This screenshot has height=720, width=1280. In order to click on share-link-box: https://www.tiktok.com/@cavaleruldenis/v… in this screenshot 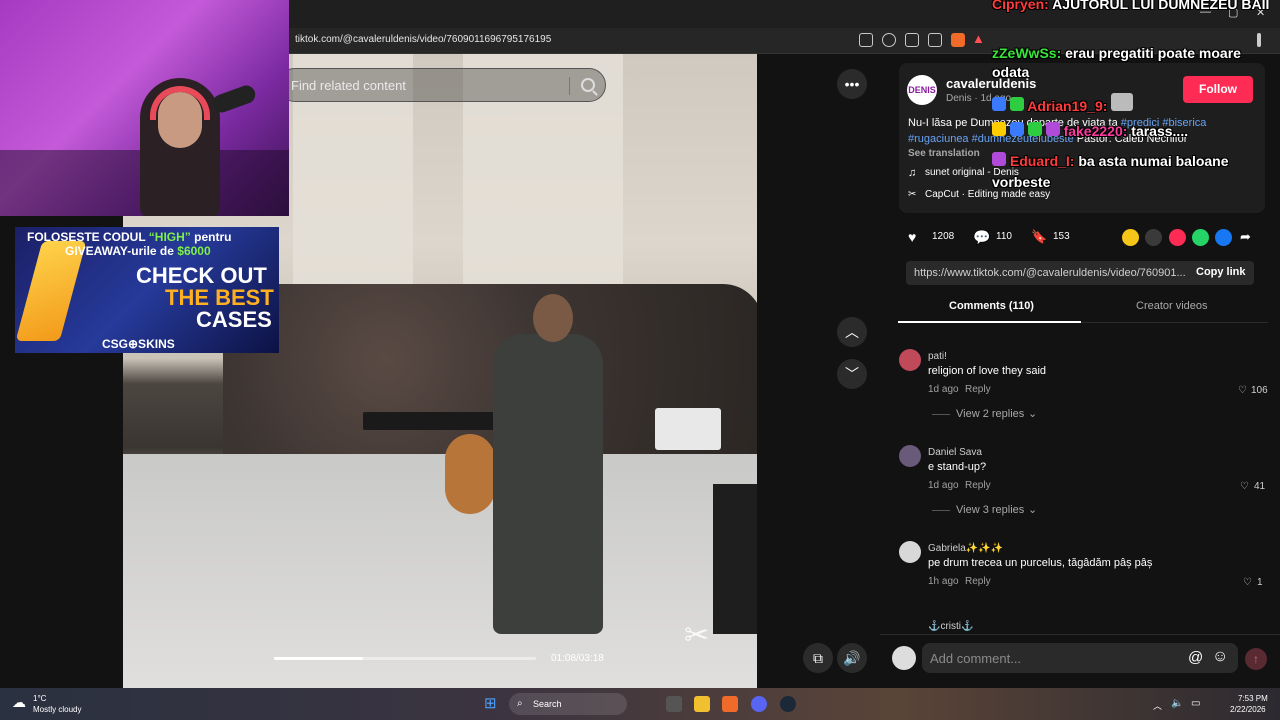, I will do `click(1080, 273)`.